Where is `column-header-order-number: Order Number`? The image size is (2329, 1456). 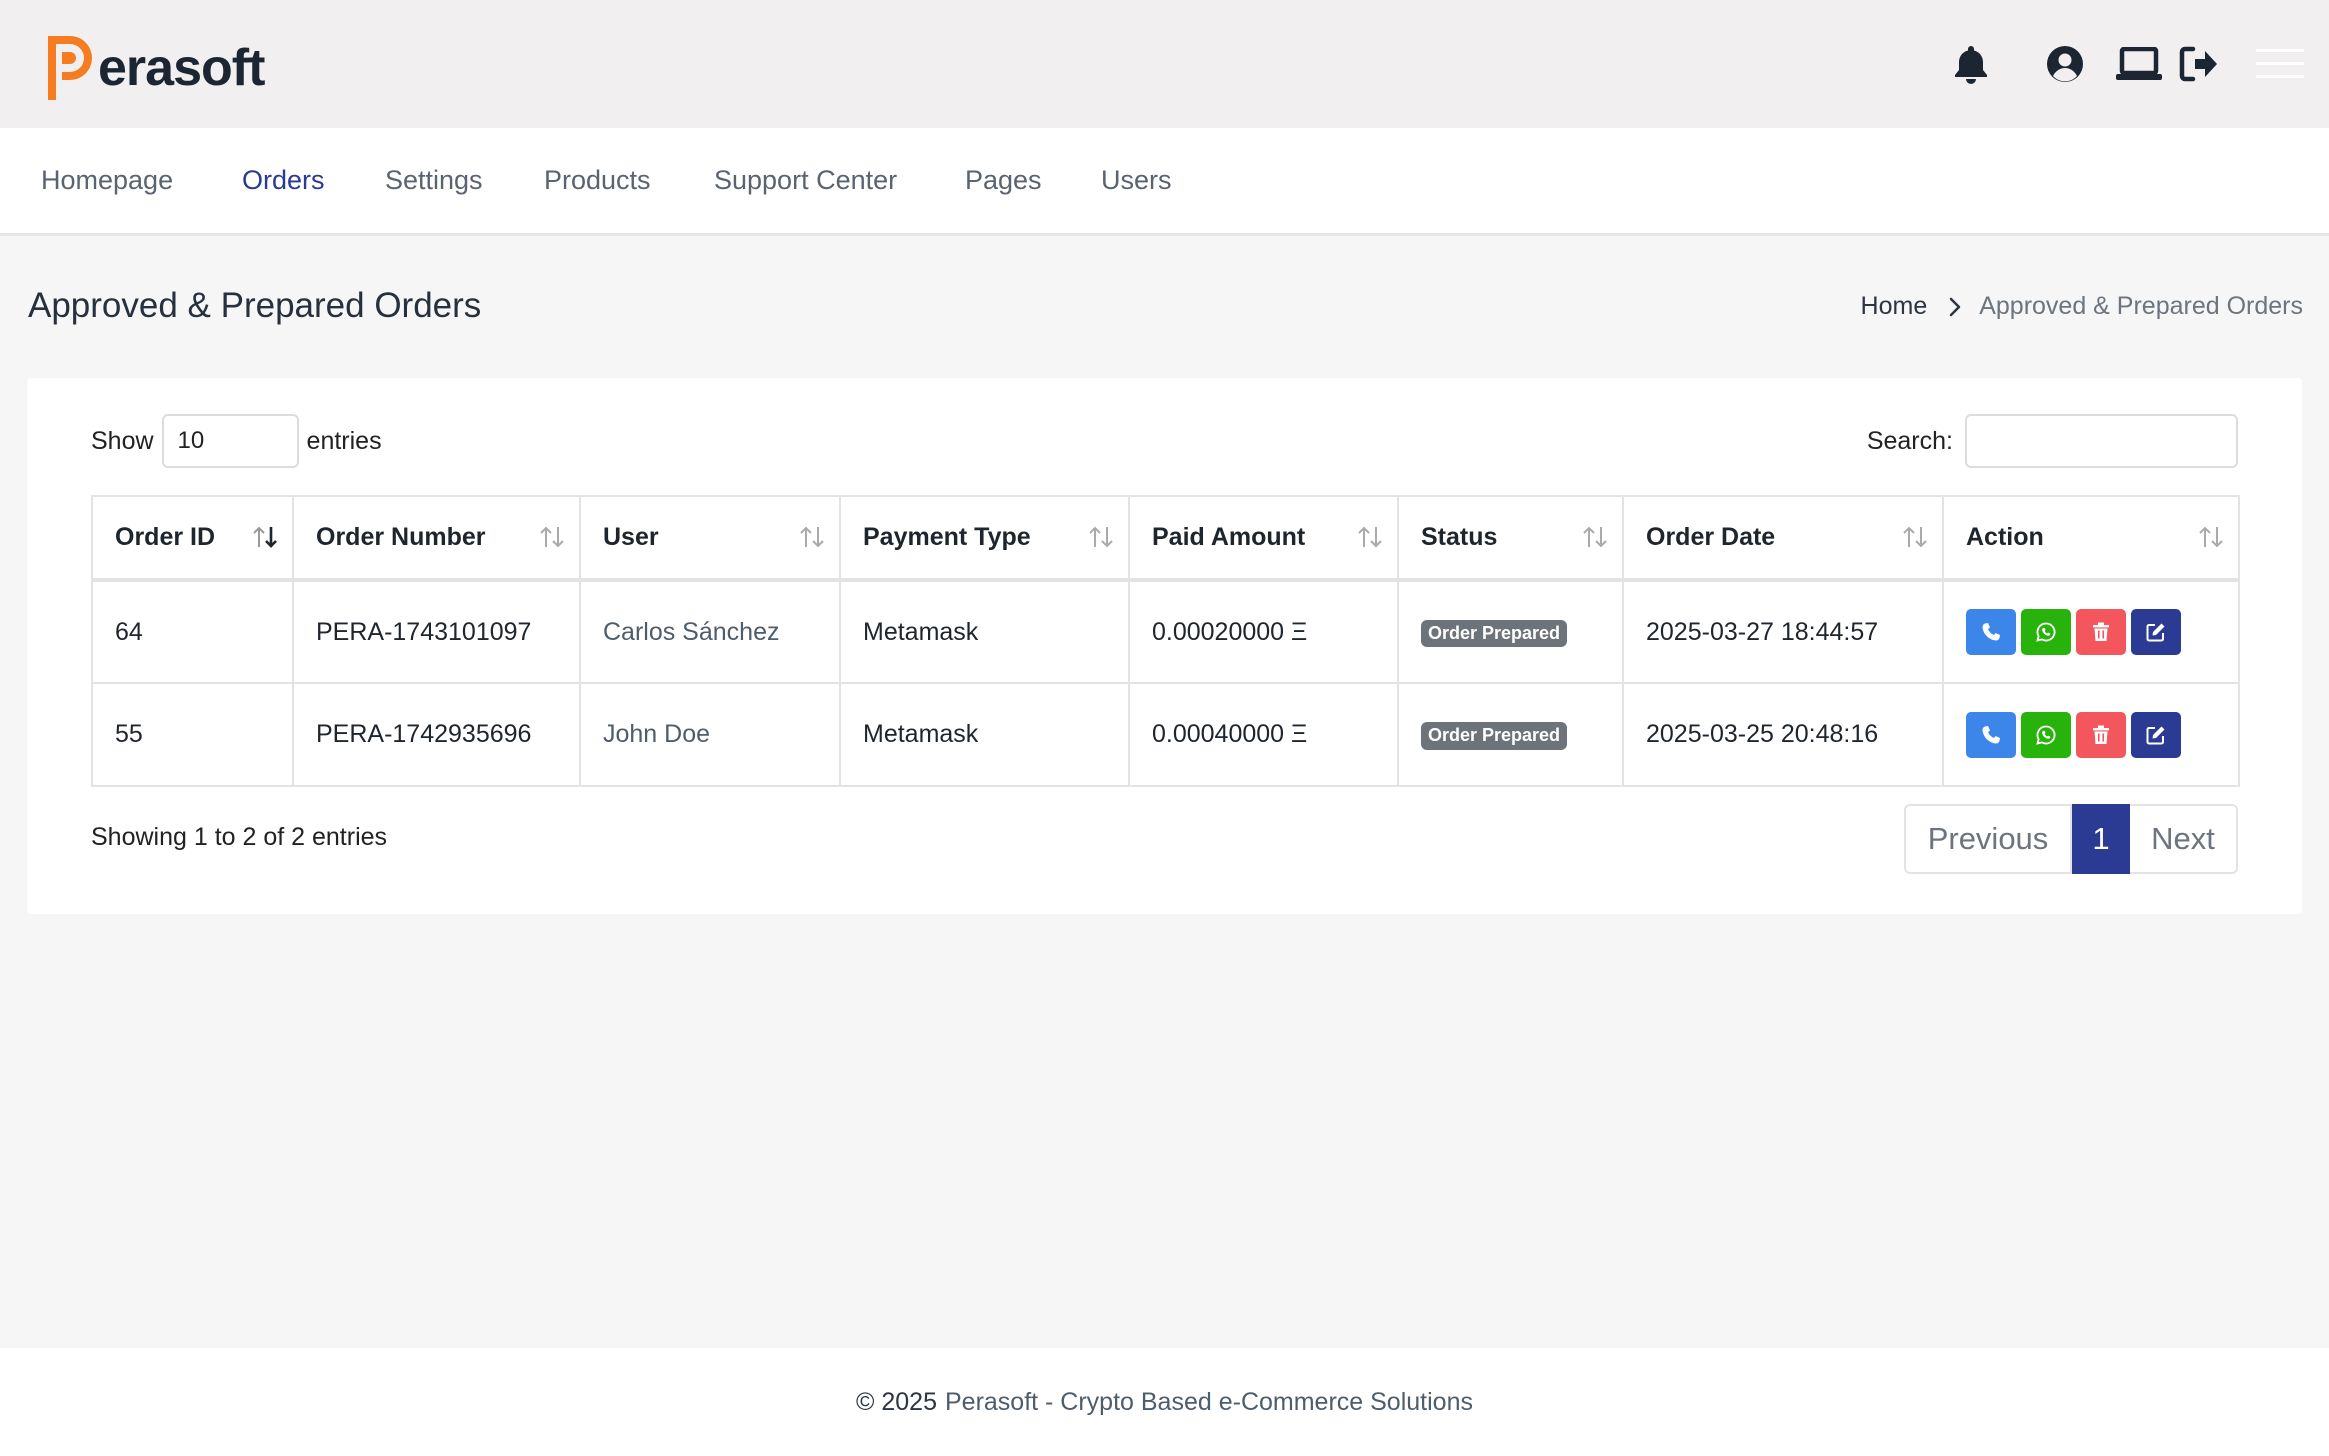
column-header-order-number: Order Number is located at coordinates (436, 538).